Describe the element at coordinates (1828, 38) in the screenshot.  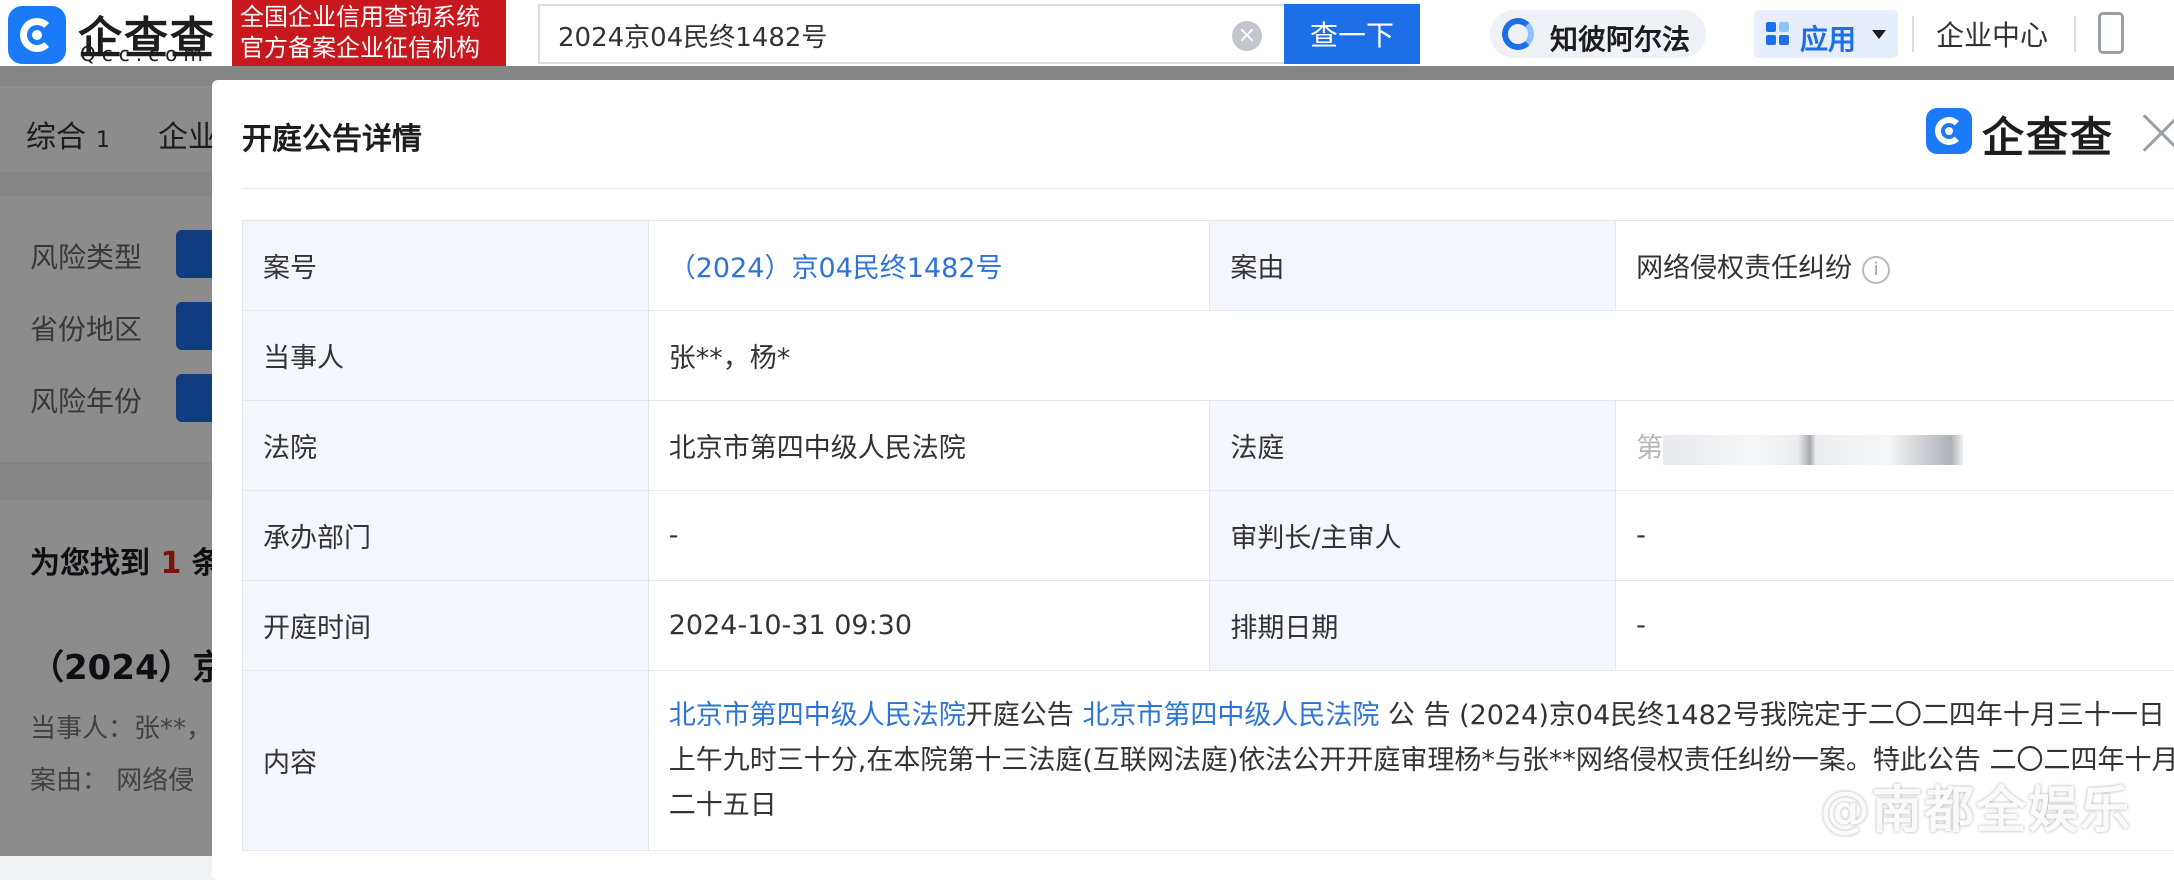
I see `apps-label: 应用` at that location.